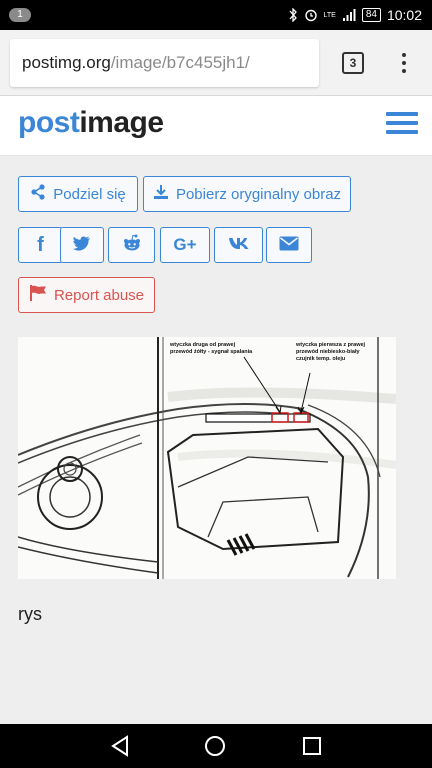  I want to click on status-icons: LTE 84 10:02, so click(355, 15).